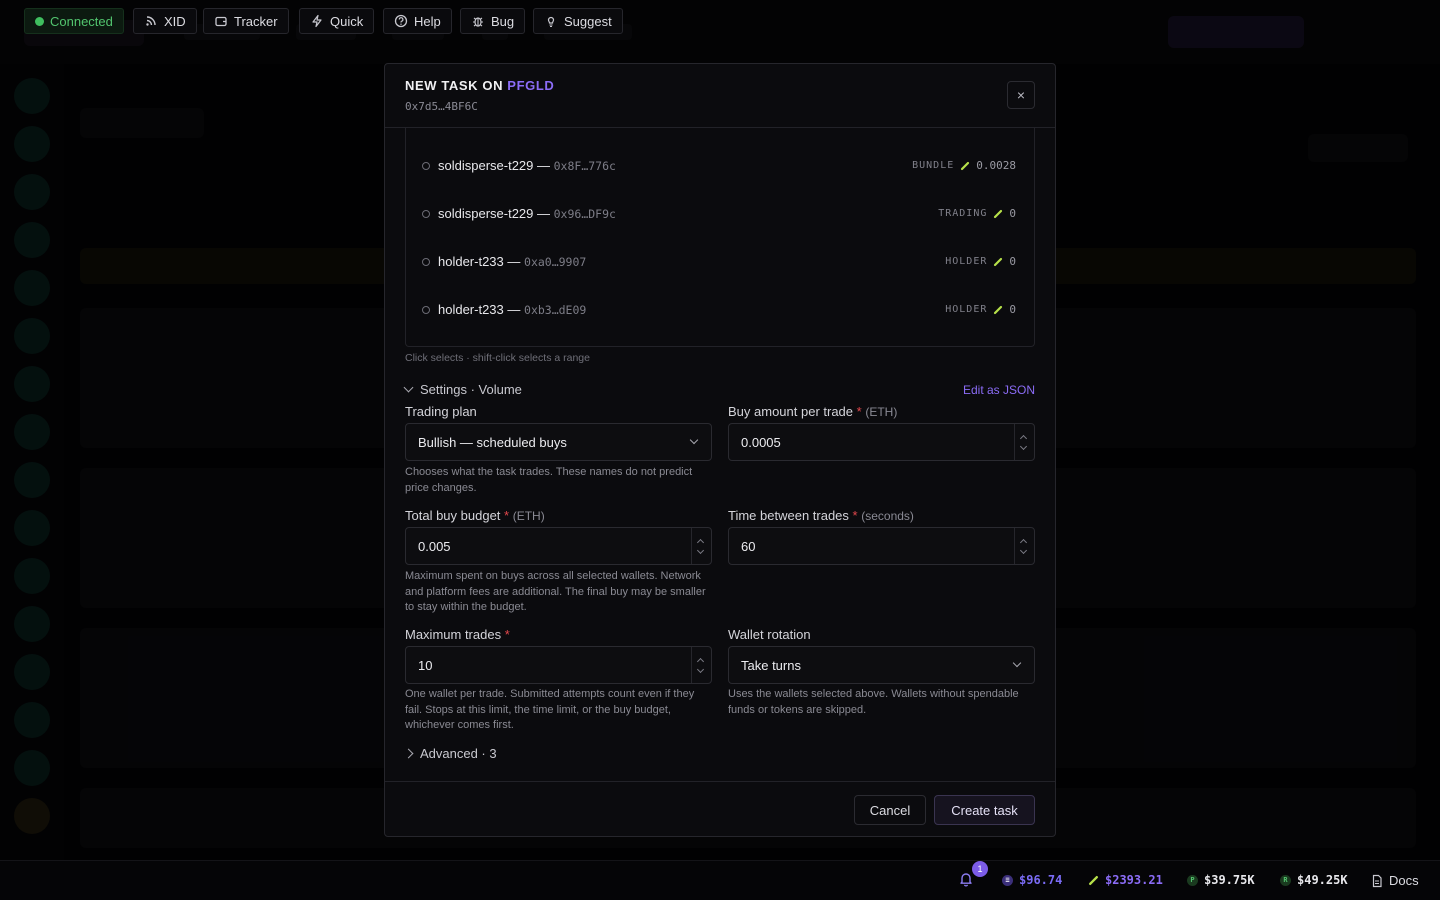 The width and height of the screenshot is (1440, 900). Describe the element at coordinates (408, 753) in the screenshot. I see `chevron-right-icon` at that location.